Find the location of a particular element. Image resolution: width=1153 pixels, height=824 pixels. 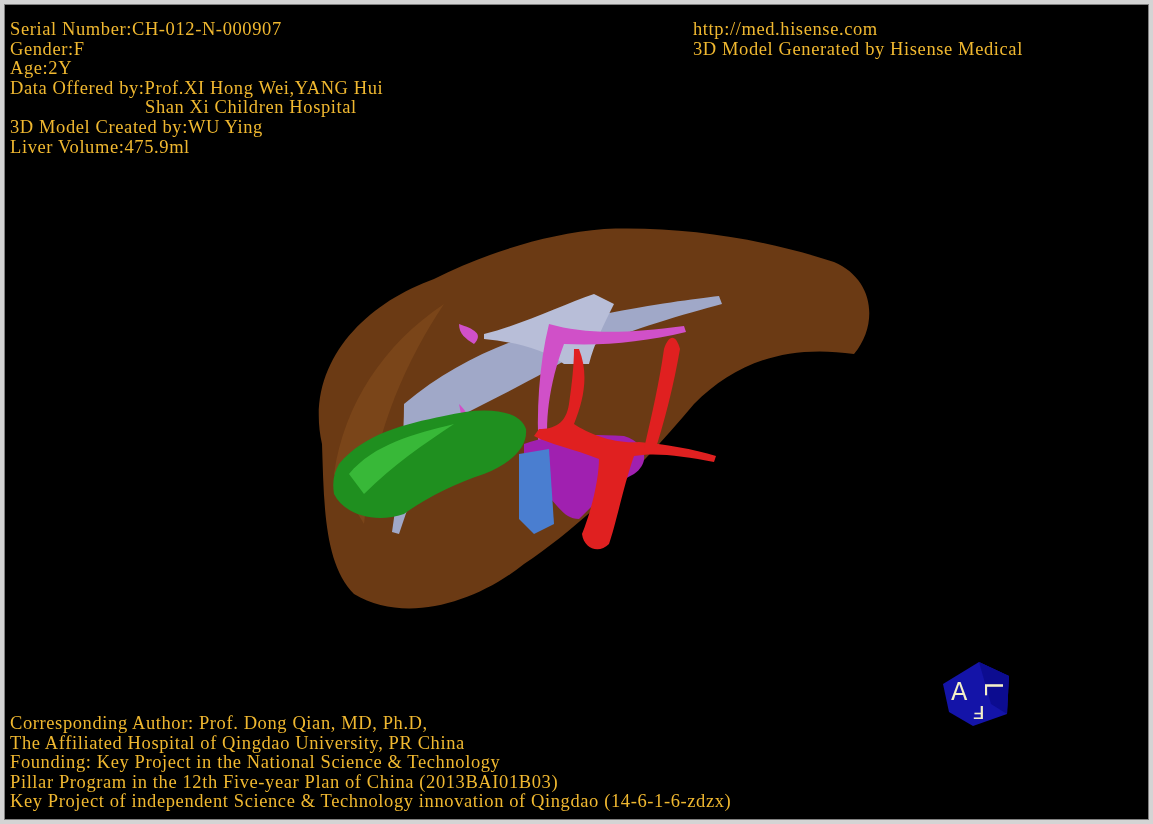

patient-info-text: Data Offered by:Prof.XI Hong Wei,YANG Hui is located at coordinates (197, 88).